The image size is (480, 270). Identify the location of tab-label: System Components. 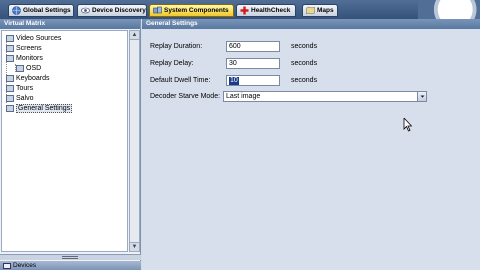
(196, 10).